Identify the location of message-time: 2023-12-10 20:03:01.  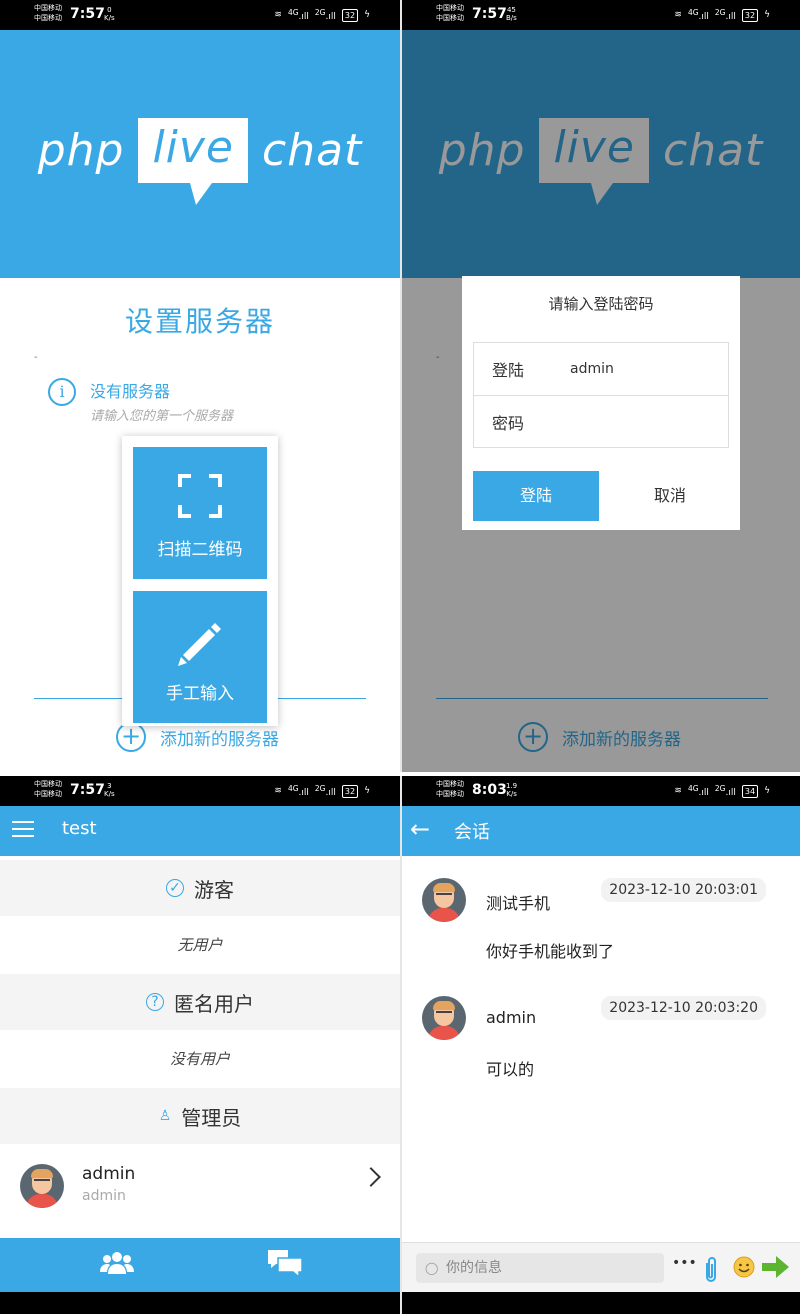
(683, 890).